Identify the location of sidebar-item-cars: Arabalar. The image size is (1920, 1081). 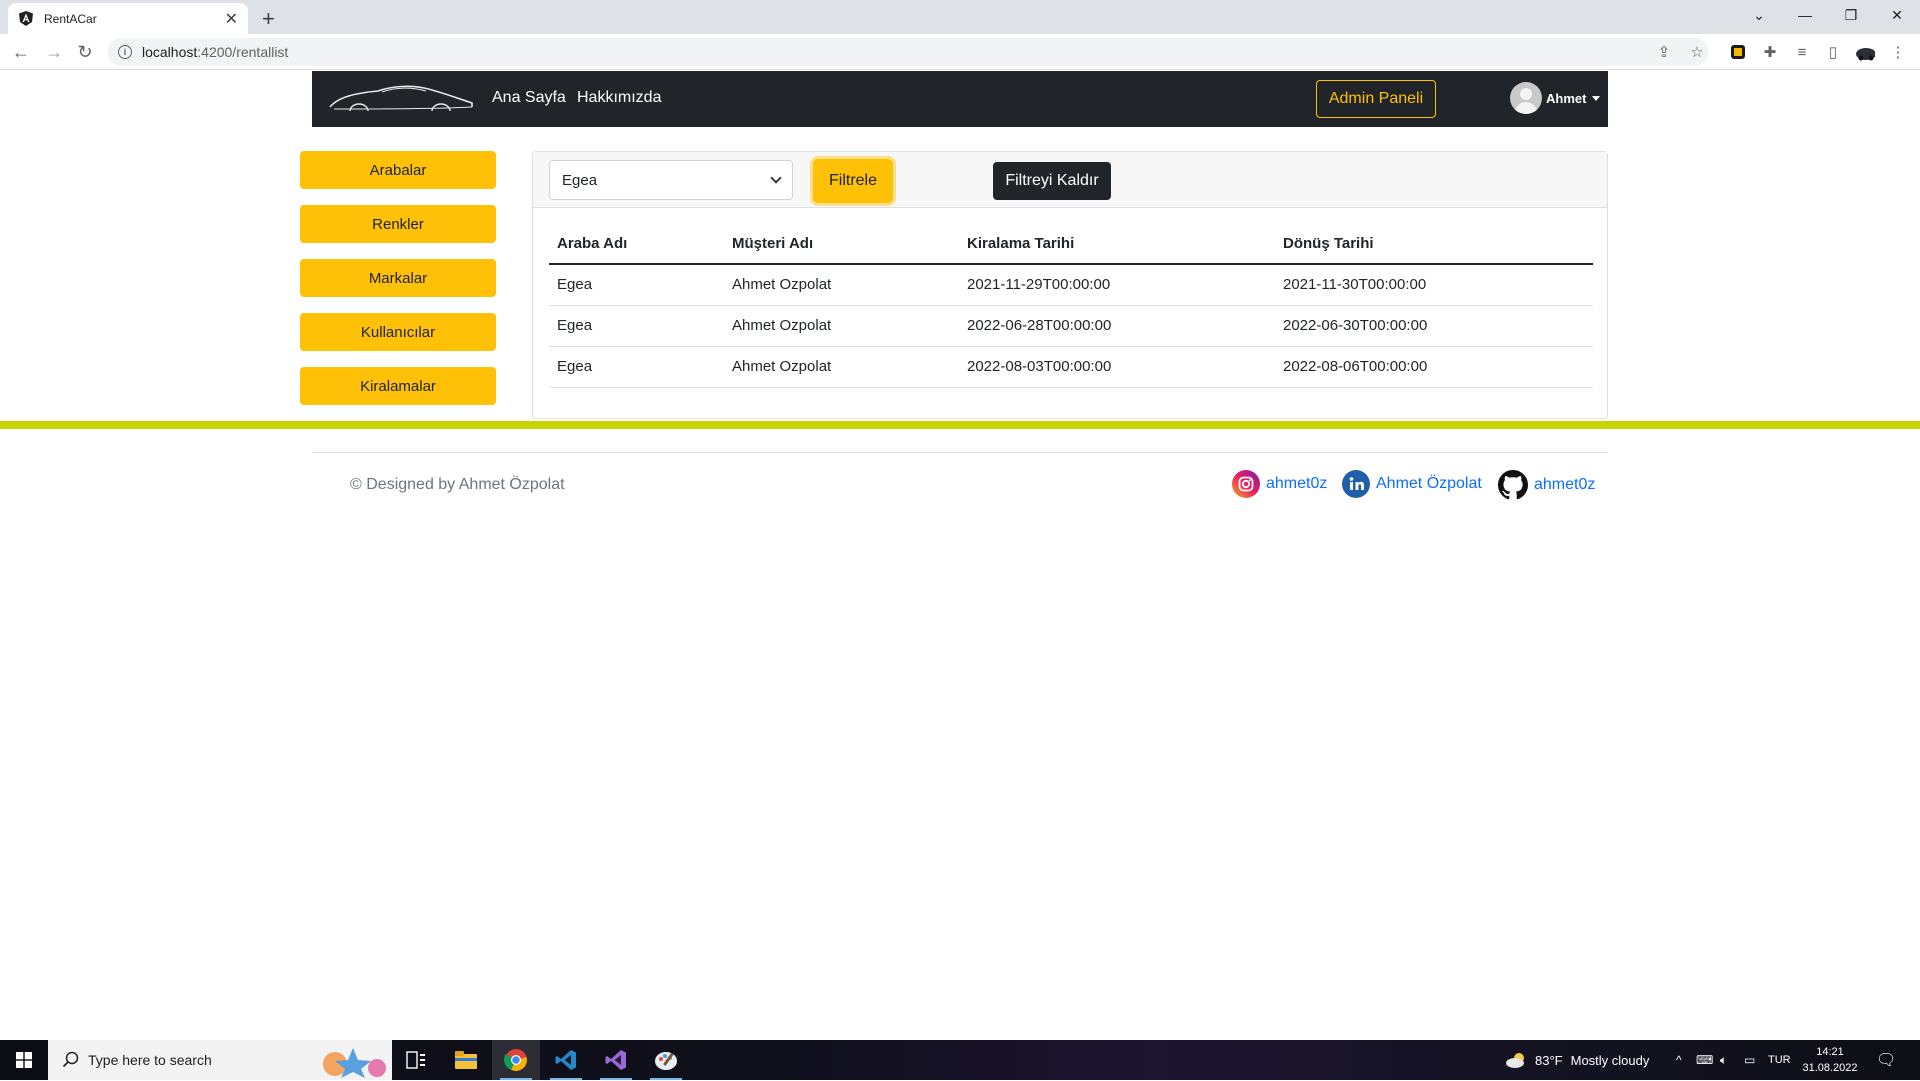
(398, 170).